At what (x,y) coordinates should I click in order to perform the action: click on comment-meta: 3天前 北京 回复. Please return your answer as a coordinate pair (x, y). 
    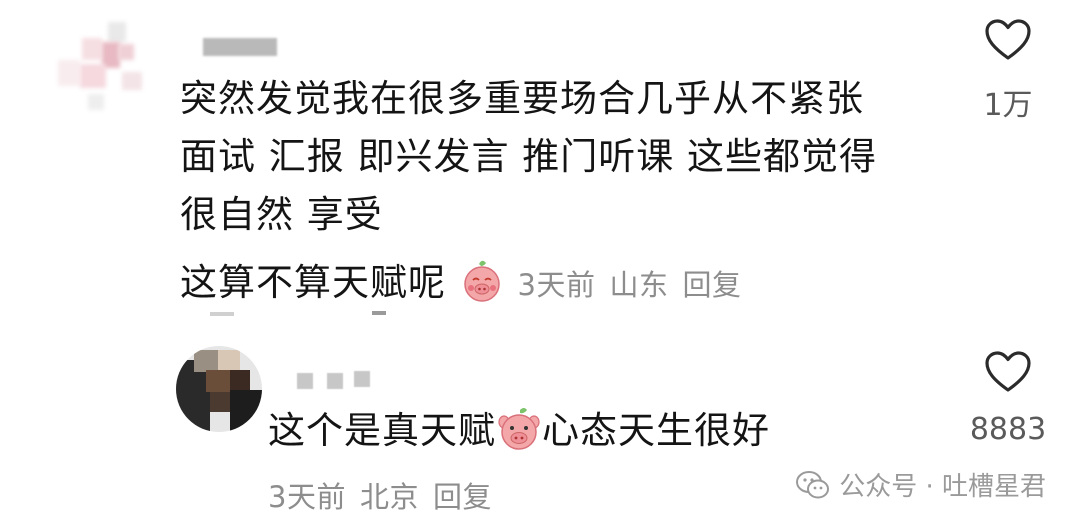
    Looking at the image, I should click on (387, 495).